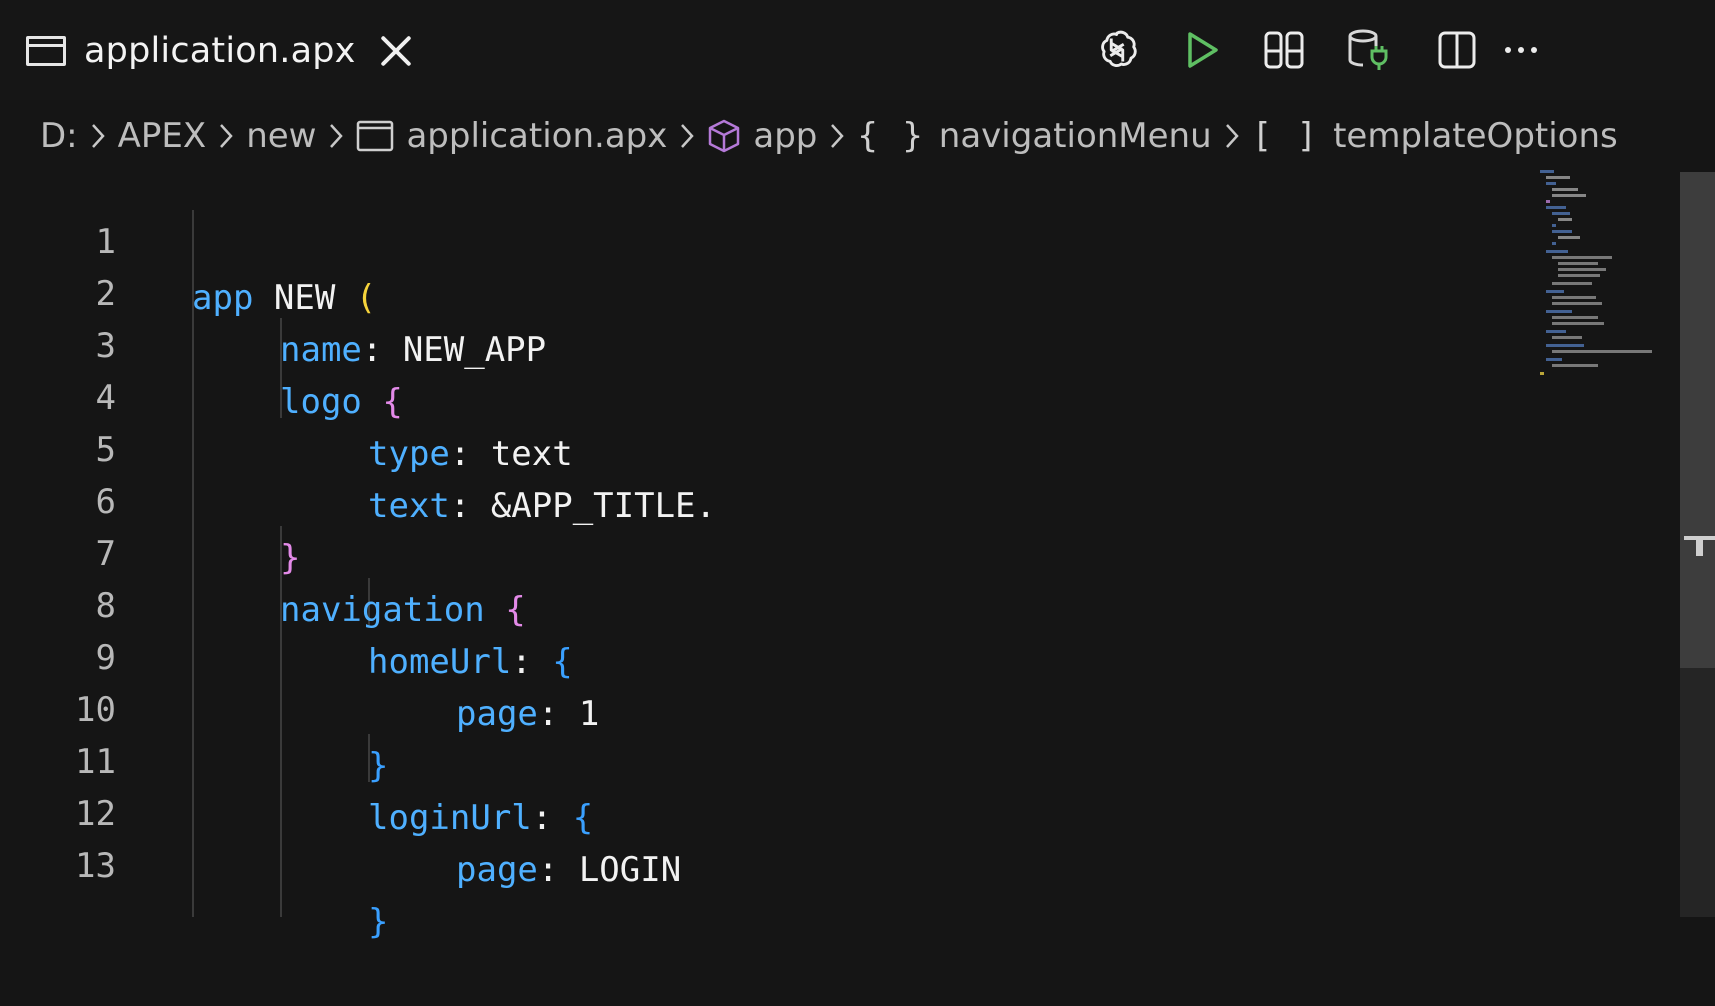 The width and height of the screenshot is (1715, 1006). I want to click on minimap, so click(1600, 280).